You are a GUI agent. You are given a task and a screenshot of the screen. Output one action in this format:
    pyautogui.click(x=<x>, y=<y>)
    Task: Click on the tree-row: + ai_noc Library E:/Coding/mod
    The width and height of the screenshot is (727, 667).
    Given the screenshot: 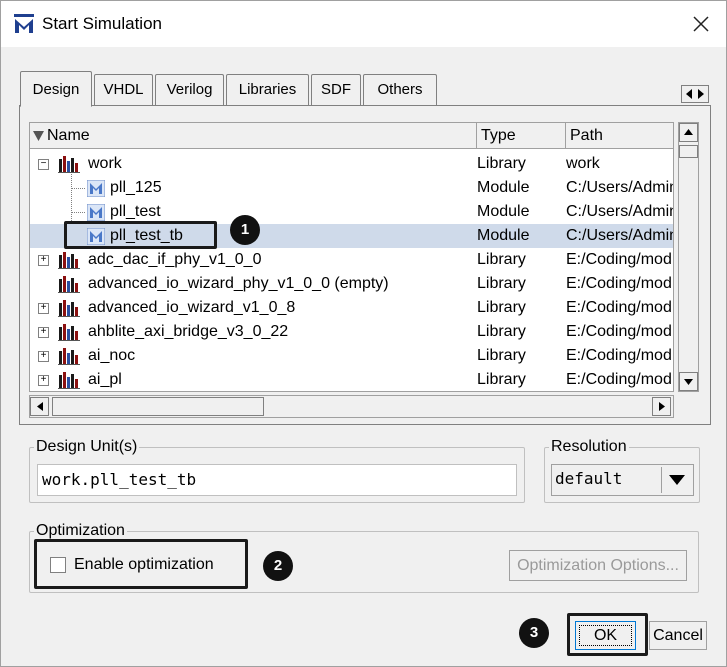 What is the action you would take?
    pyautogui.click(x=351, y=356)
    